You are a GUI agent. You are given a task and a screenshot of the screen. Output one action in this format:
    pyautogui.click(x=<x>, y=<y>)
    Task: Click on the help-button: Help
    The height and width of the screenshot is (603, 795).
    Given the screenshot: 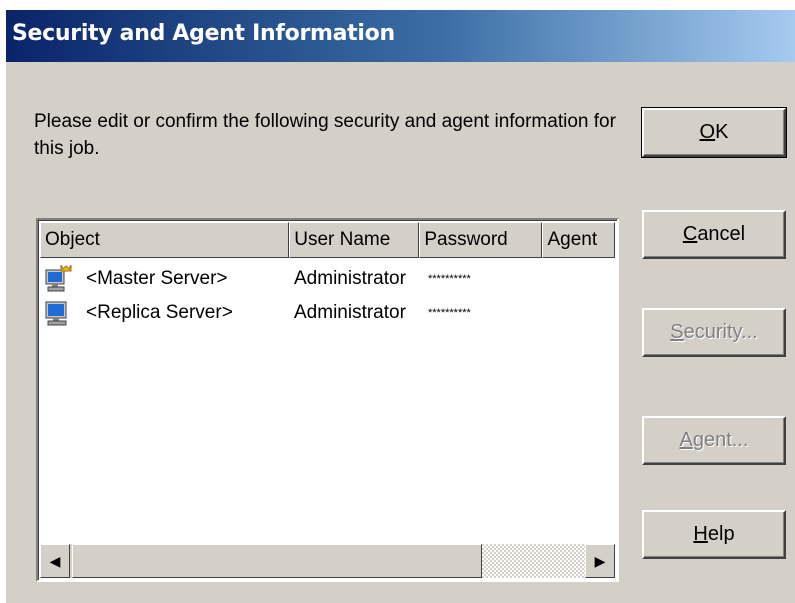 What is the action you would take?
    pyautogui.click(x=714, y=534)
    